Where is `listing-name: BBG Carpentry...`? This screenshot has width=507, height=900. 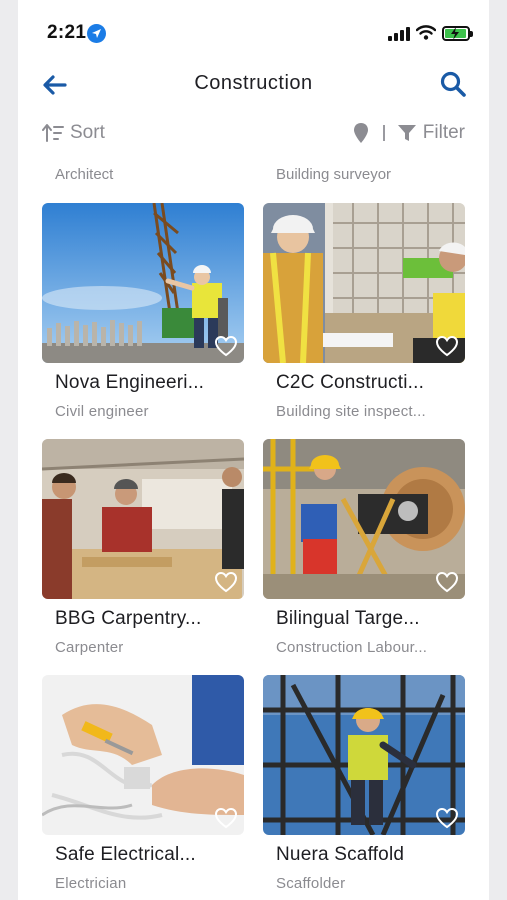
listing-name: BBG Carpentry... is located at coordinates (128, 618).